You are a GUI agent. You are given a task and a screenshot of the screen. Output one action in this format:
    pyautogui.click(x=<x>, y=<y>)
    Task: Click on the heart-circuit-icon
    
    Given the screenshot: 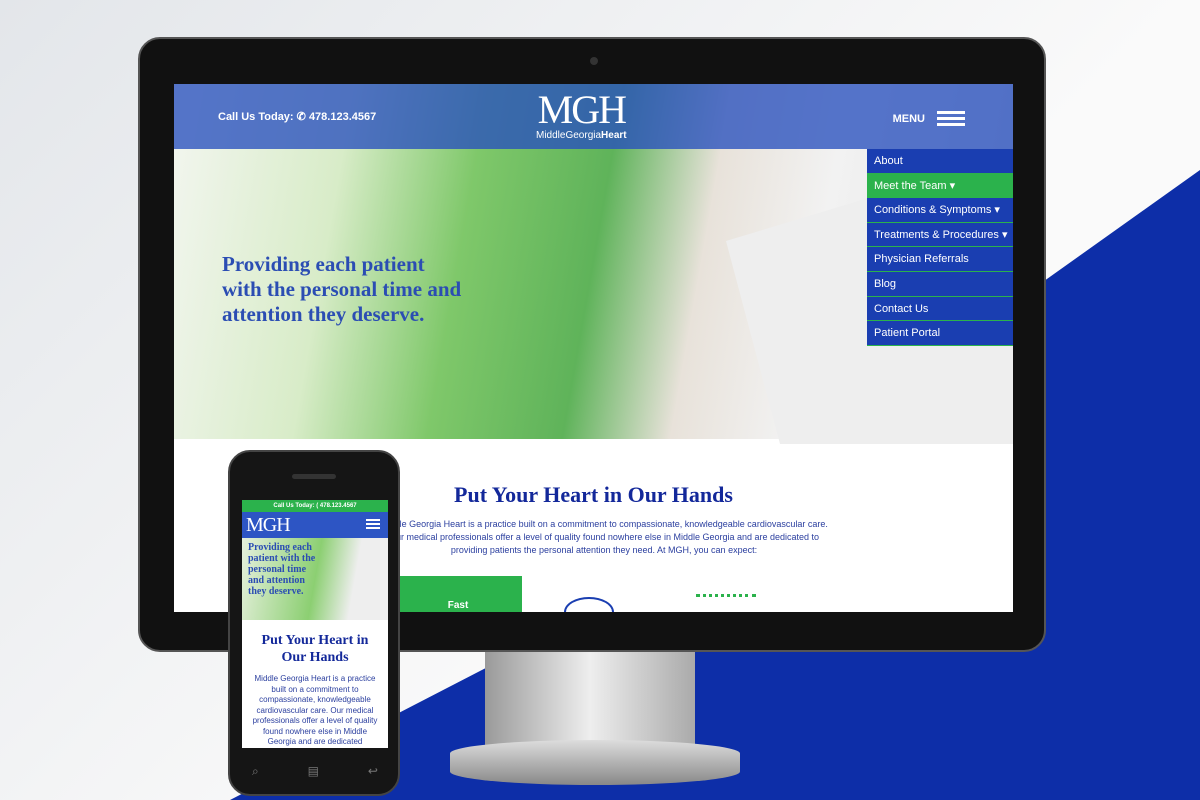 What is the action you would take?
    pyautogui.click(x=726, y=603)
    